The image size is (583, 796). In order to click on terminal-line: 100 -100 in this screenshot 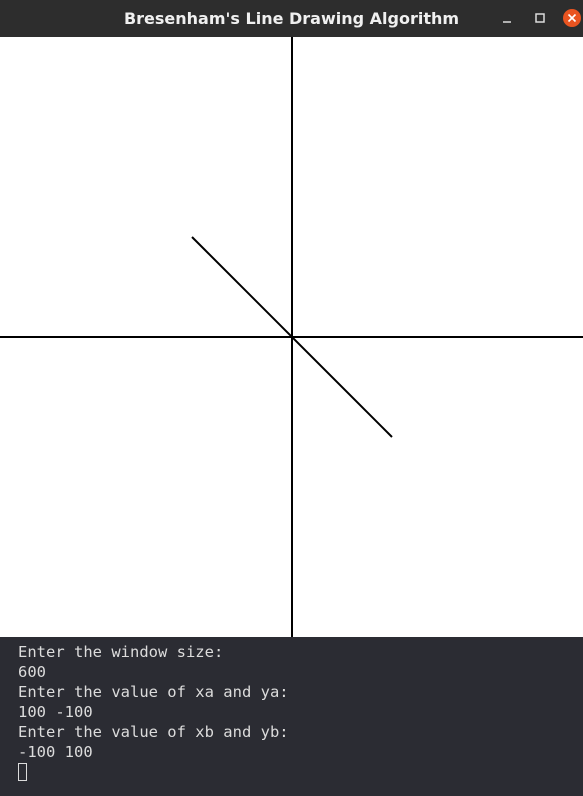, I will do `click(55, 712)`.